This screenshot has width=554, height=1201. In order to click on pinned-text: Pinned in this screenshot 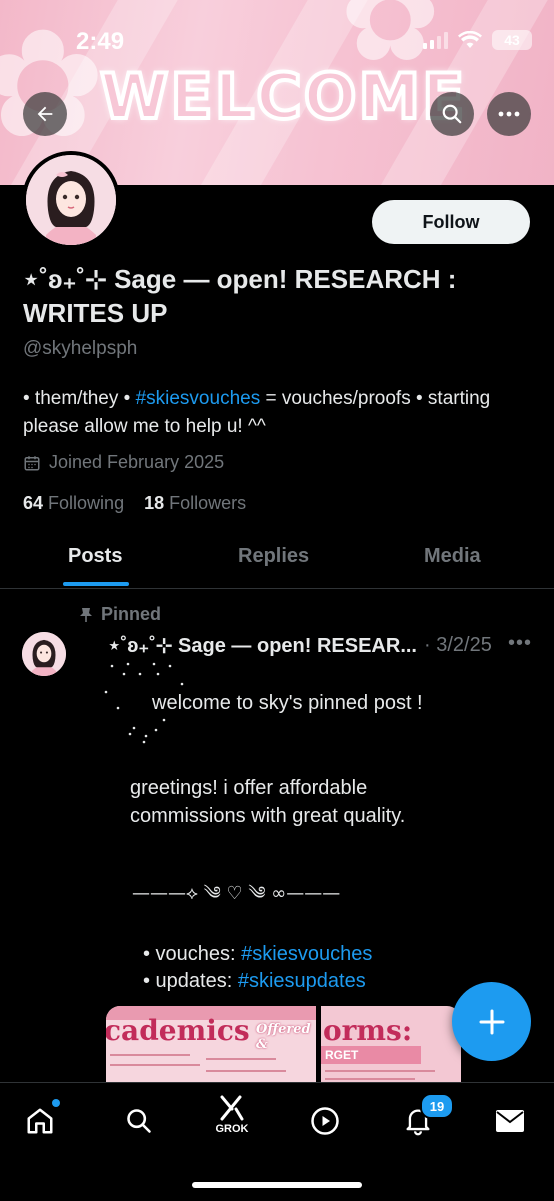, I will do `click(131, 614)`.